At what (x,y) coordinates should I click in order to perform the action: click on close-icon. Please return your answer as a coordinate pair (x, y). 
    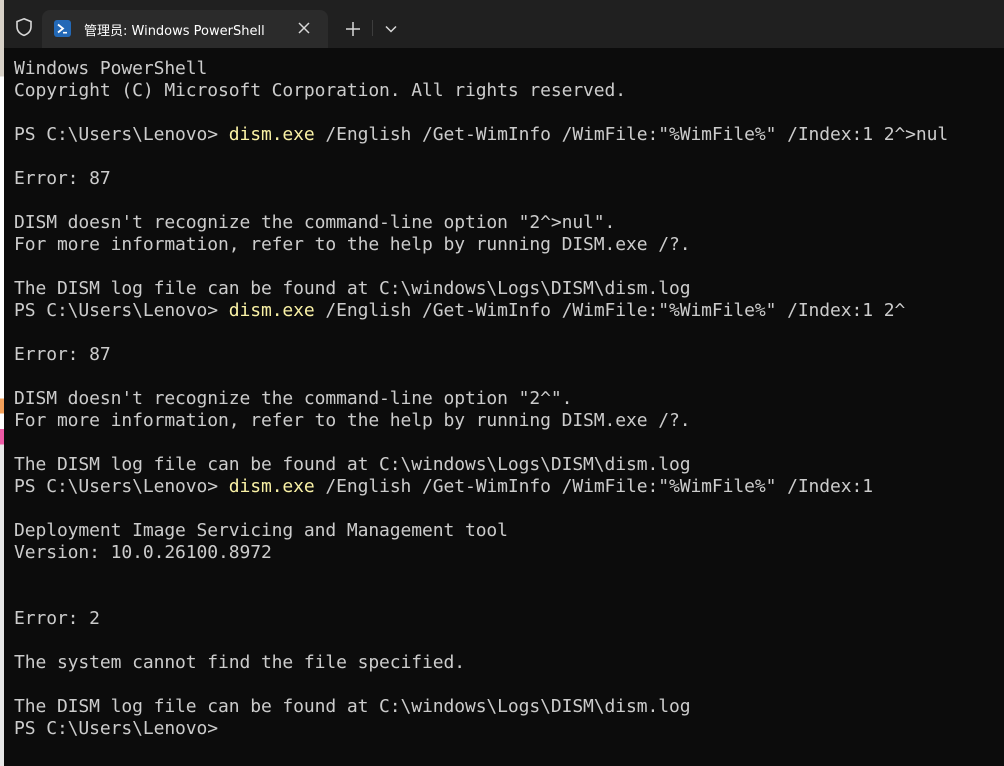
    Looking at the image, I should click on (304, 28).